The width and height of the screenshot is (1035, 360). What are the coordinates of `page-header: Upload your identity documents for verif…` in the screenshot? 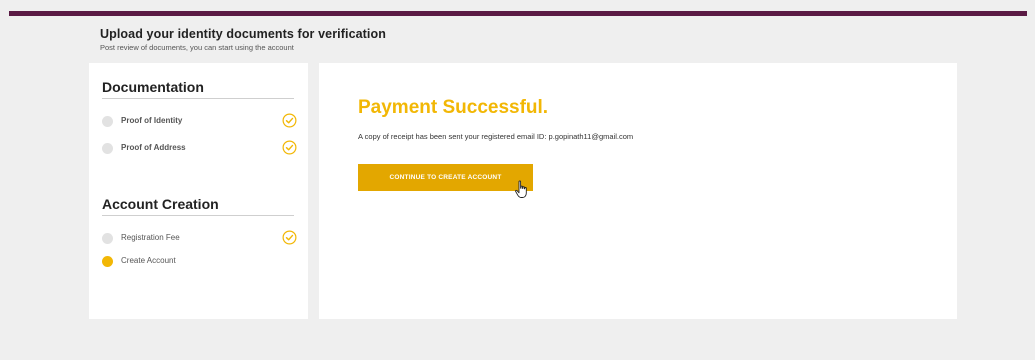 It's located at (243, 39).